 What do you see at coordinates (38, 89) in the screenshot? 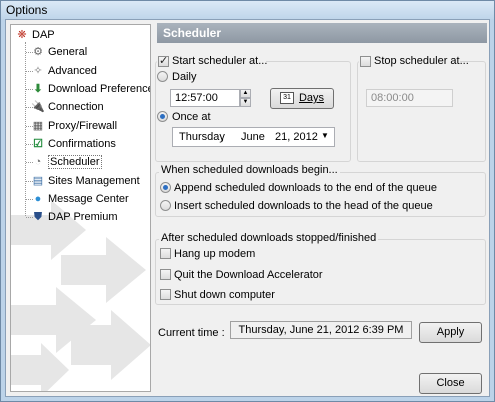
I see `download-preferences-icon: ⬇` at bounding box center [38, 89].